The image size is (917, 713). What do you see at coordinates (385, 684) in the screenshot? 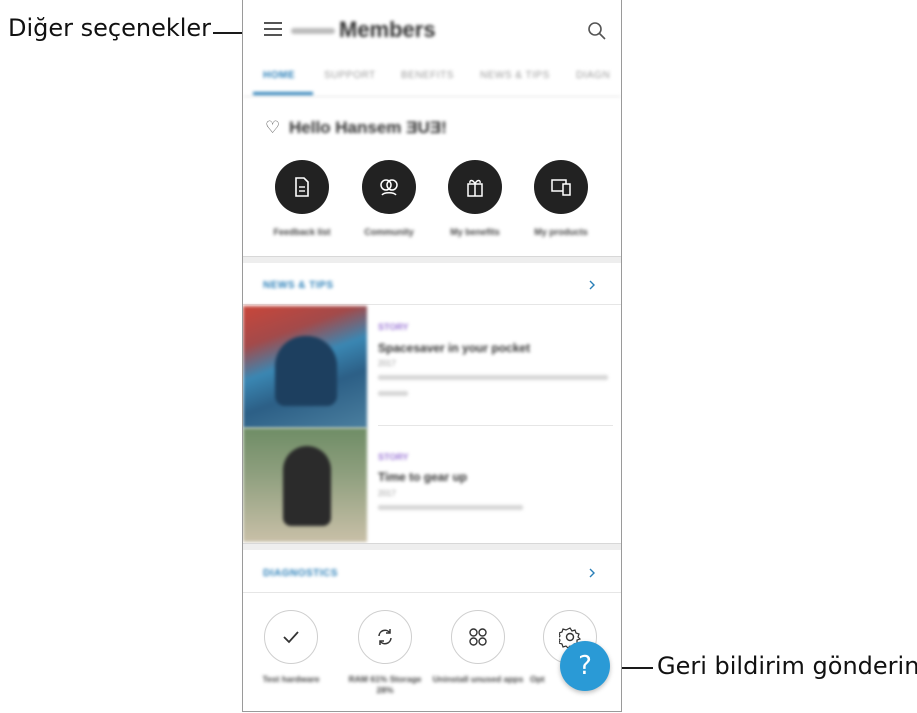
I see `diagnostic-label: RAM 61% Storage 28%` at bounding box center [385, 684].